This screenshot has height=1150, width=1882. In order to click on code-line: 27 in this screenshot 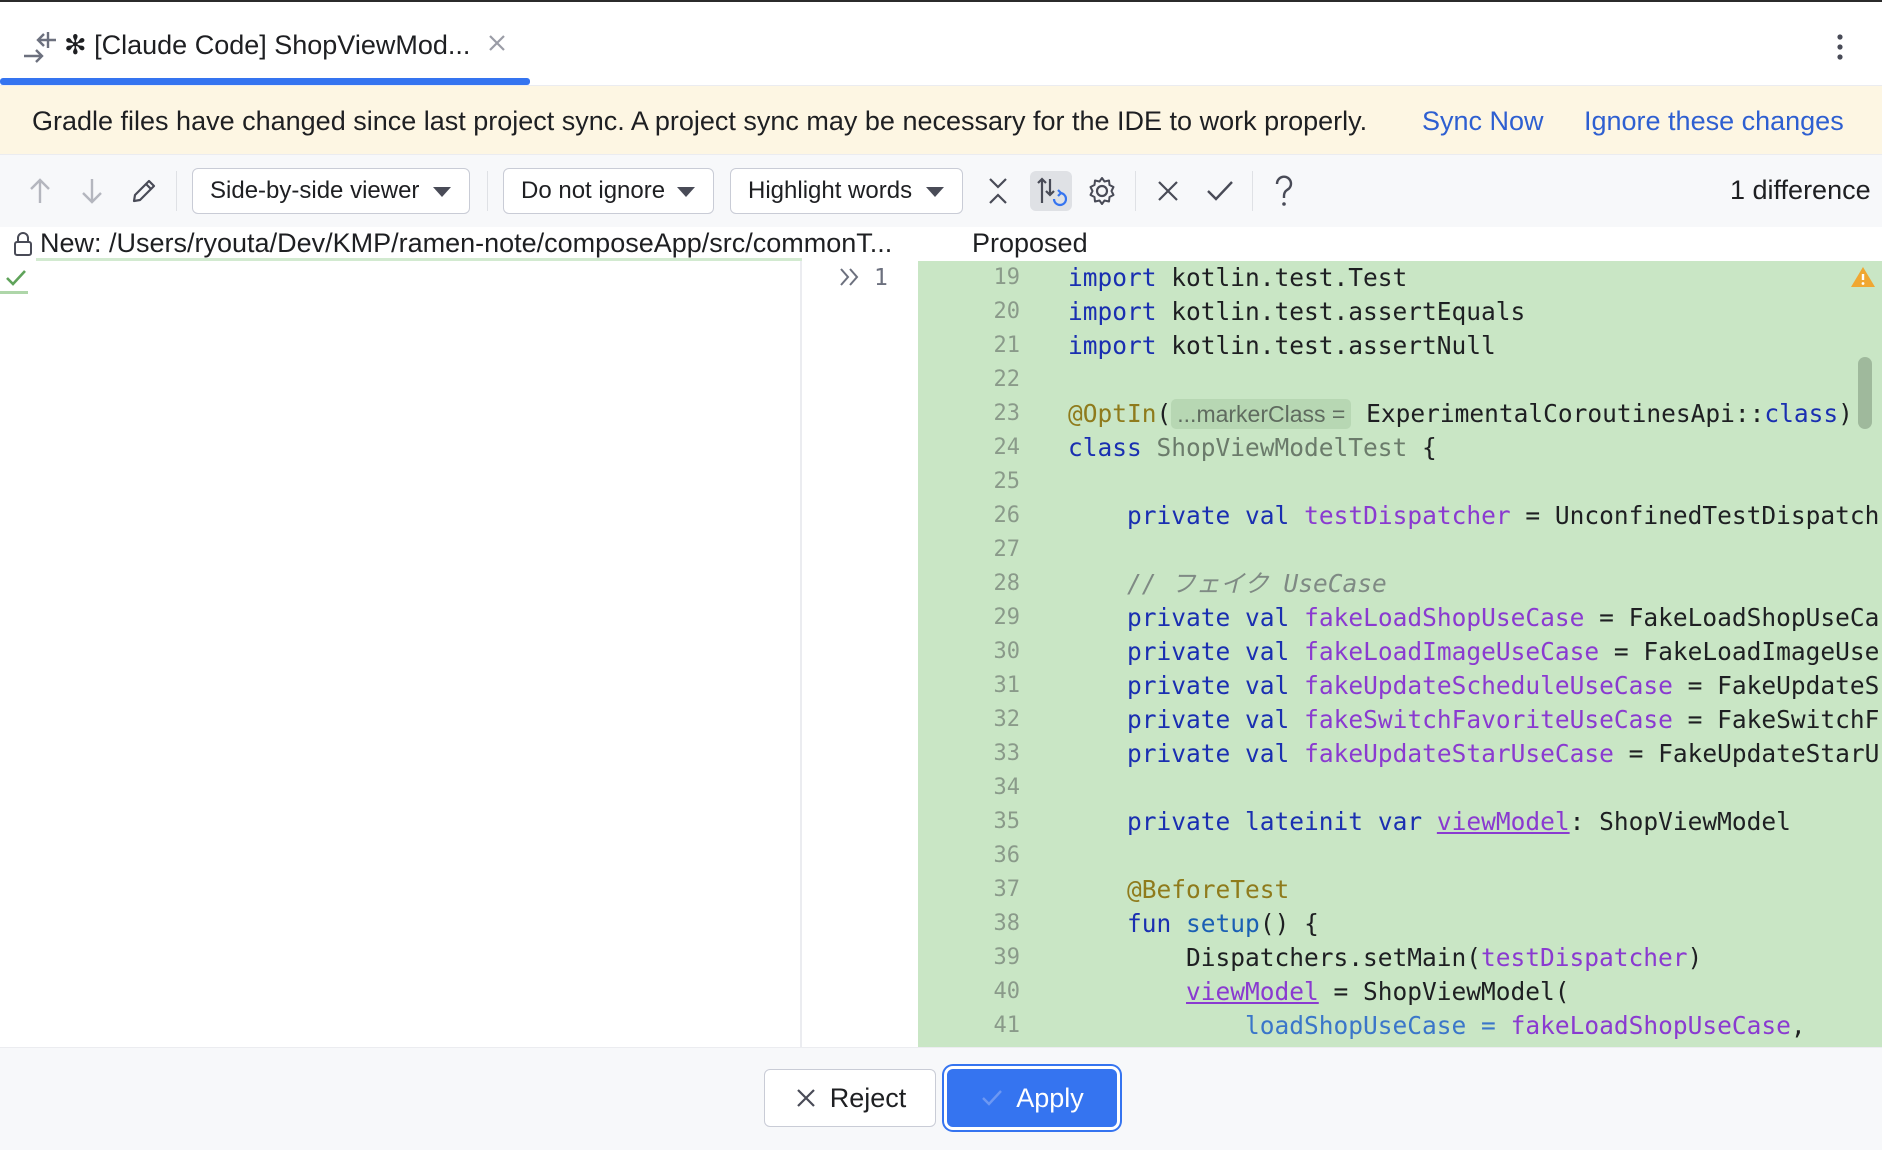, I will do `click(1400, 550)`.